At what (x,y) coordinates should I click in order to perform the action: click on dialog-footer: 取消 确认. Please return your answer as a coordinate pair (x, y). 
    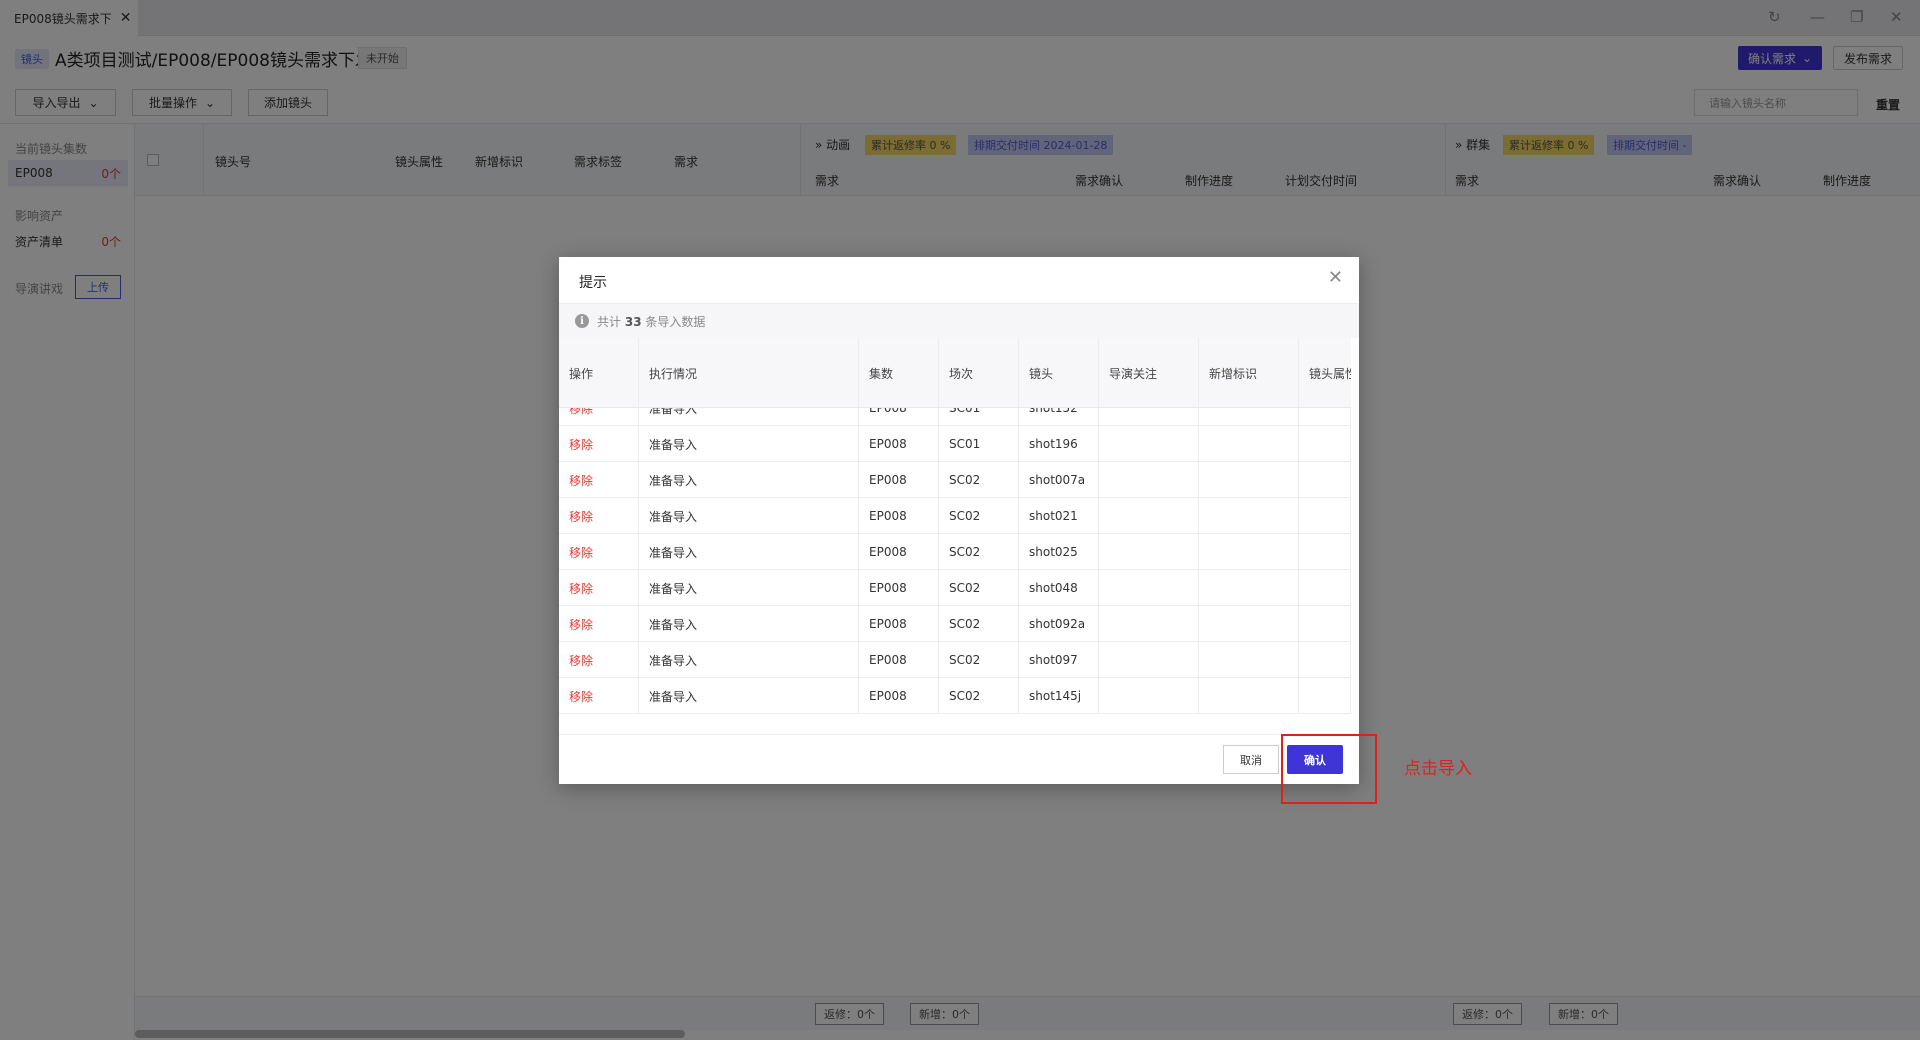
    Looking at the image, I should click on (959, 759).